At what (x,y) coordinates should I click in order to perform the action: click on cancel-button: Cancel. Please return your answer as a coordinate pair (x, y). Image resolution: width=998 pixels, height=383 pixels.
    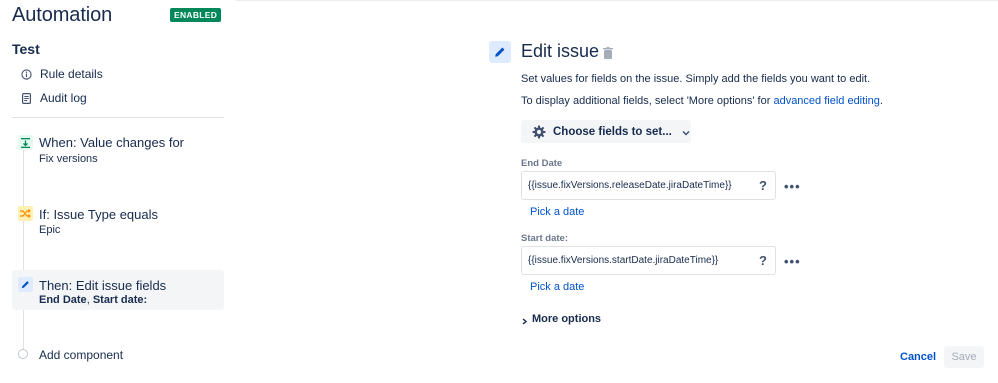
    Looking at the image, I should click on (918, 357).